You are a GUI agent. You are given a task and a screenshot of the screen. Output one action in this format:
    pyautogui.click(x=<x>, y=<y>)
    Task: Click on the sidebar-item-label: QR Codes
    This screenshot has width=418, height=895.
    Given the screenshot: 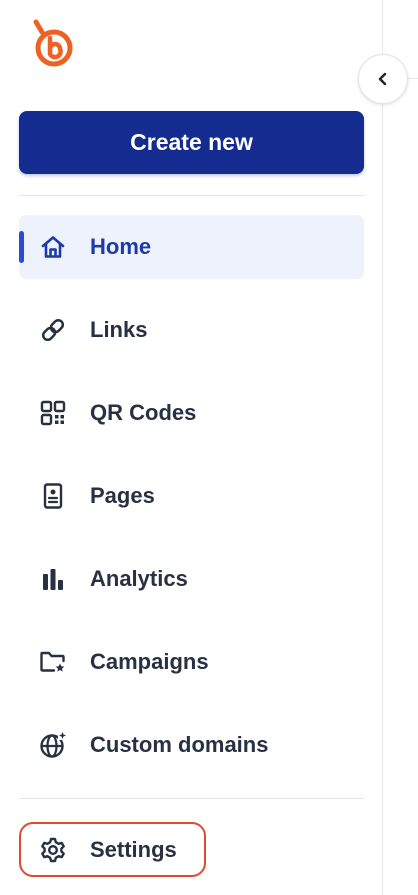 What is the action you would take?
    pyautogui.click(x=143, y=412)
    